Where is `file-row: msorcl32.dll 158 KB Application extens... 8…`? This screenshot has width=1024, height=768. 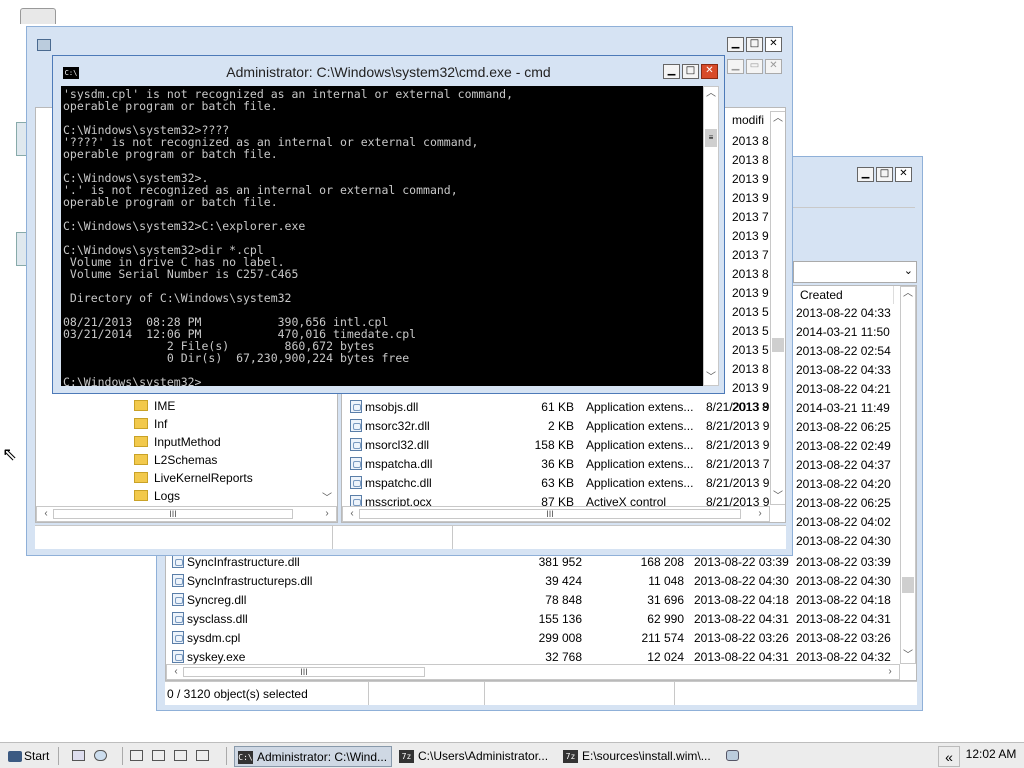 file-row: msorcl32.dll 158 KB Application extens... 8… is located at coordinates (556, 445).